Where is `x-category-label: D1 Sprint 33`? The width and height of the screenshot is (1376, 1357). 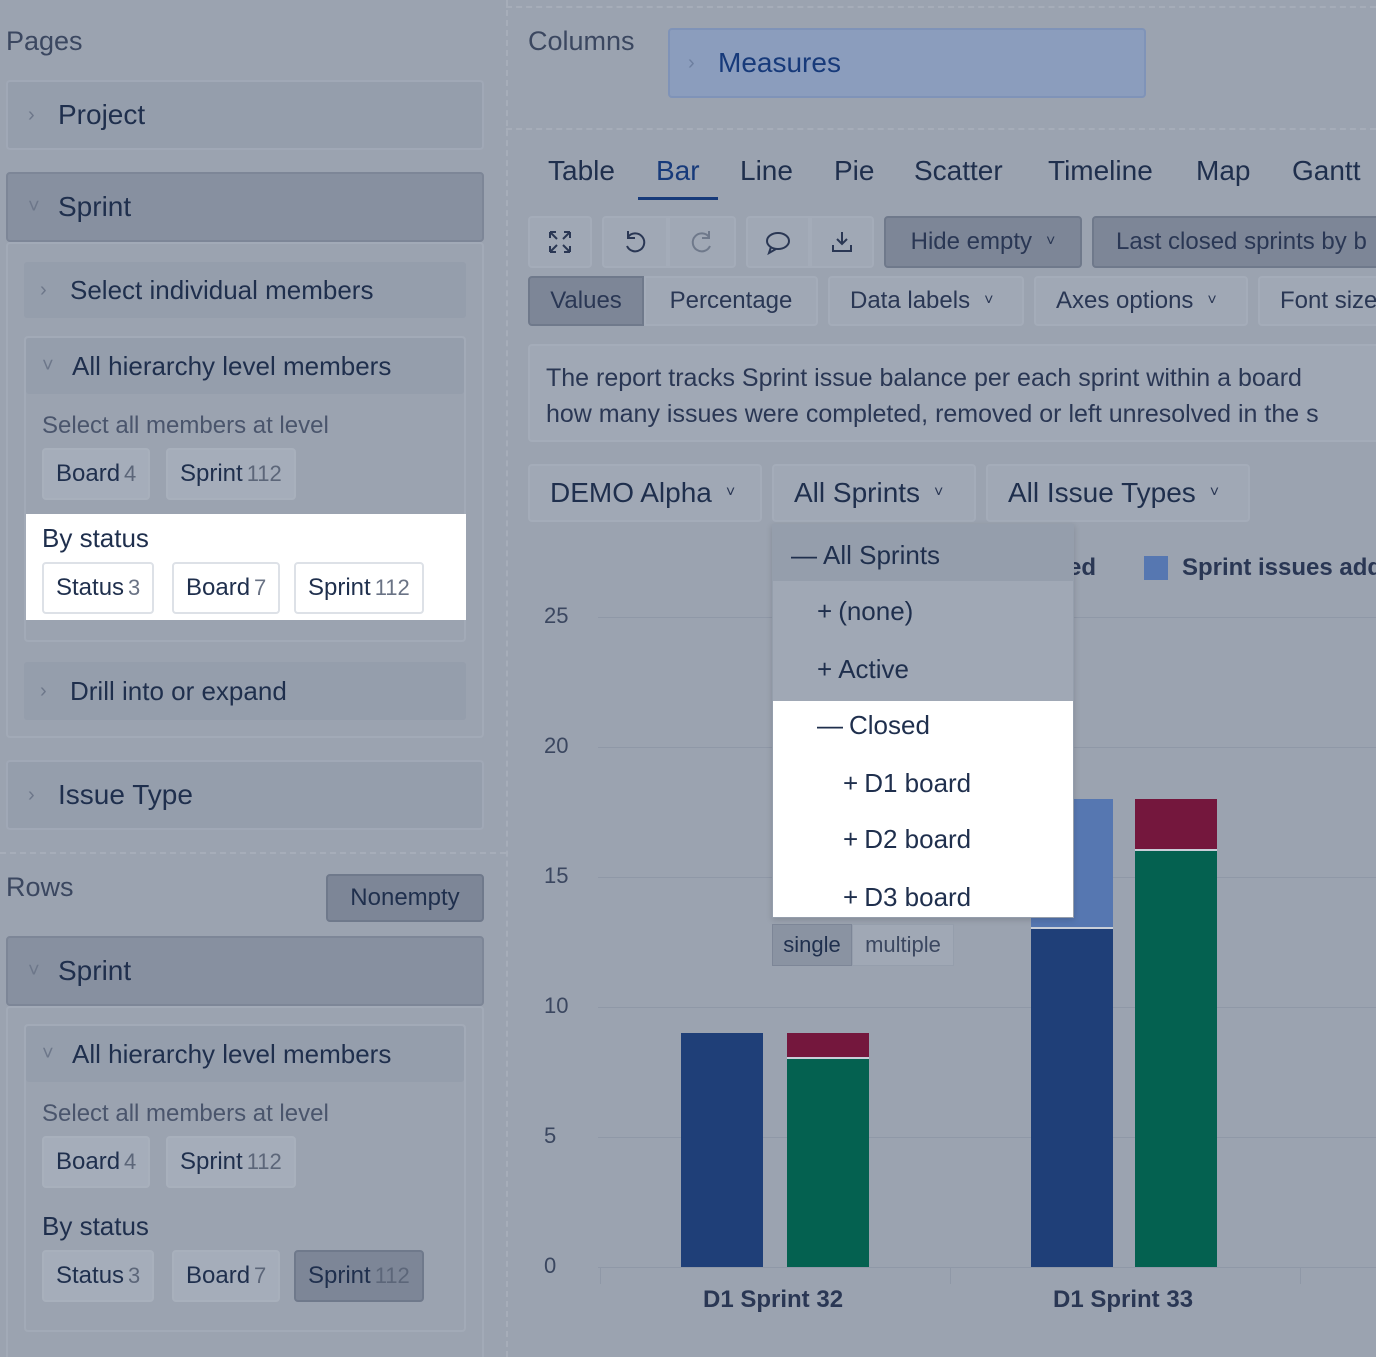
x-category-label: D1 Sprint 33 is located at coordinates (1123, 1299).